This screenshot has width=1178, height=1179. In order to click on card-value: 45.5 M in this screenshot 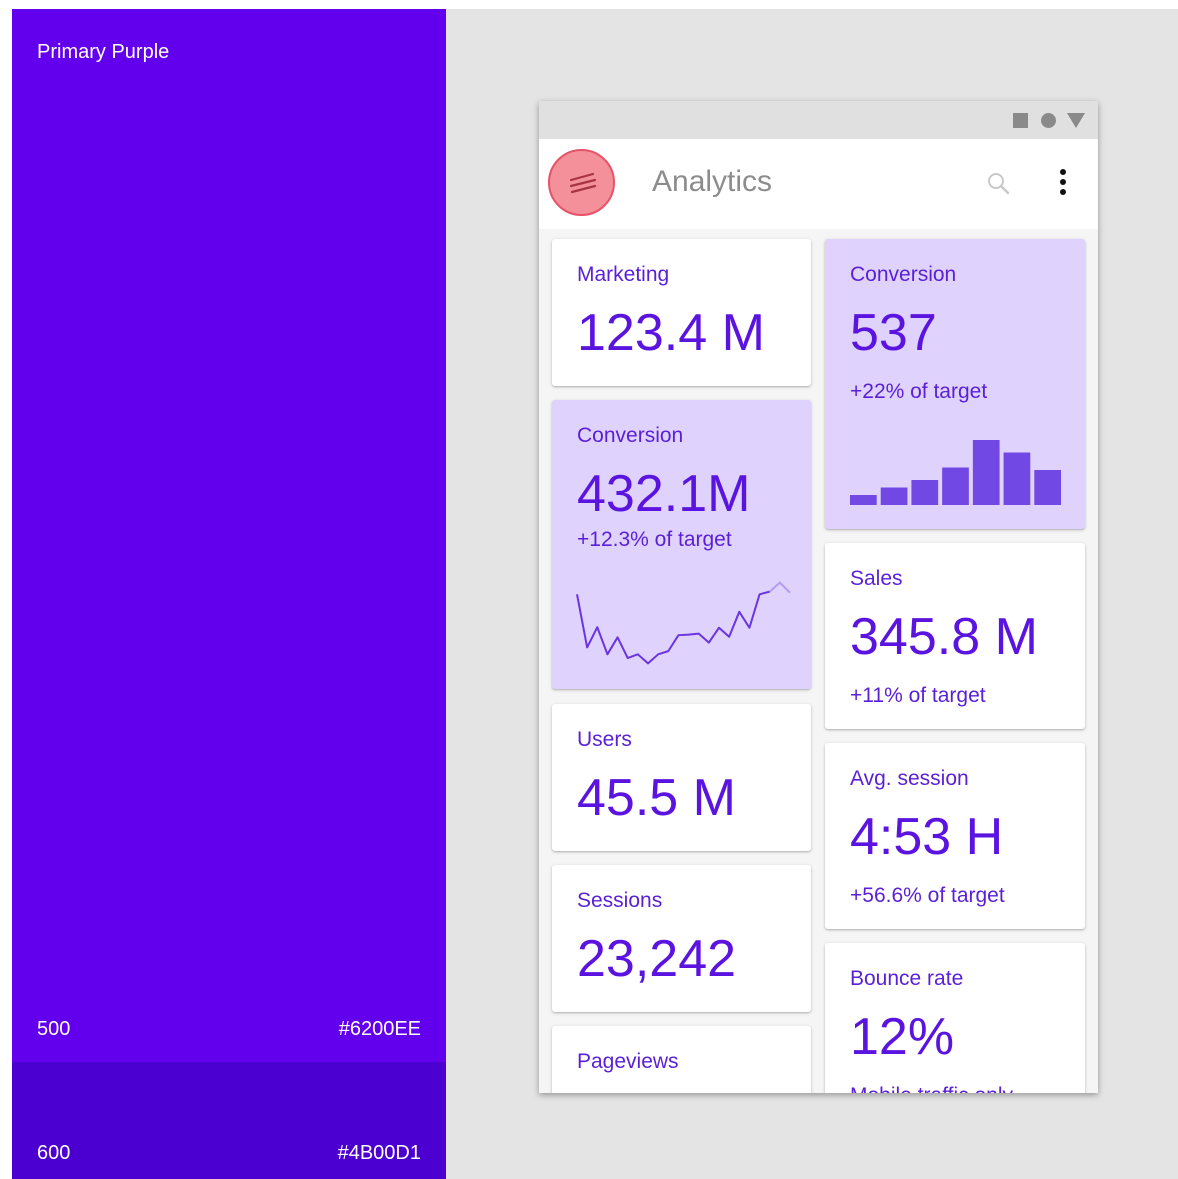, I will do `click(656, 798)`.